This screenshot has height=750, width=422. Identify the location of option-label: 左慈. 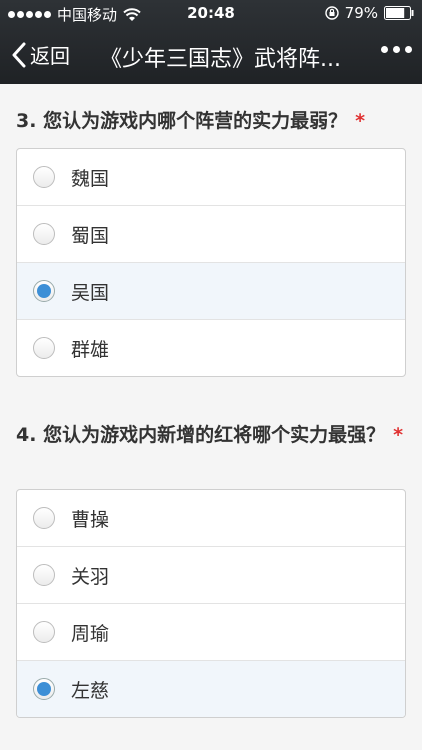
(90, 690).